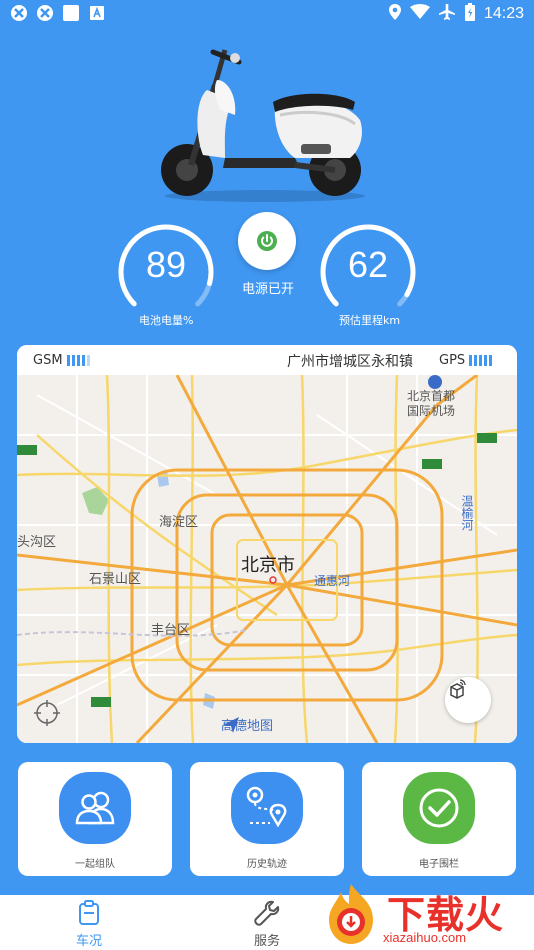 The width and height of the screenshot is (534, 950). Describe the element at coordinates (370, 320) in the screenshot. I see `range-label: 预估里程km` at that location.